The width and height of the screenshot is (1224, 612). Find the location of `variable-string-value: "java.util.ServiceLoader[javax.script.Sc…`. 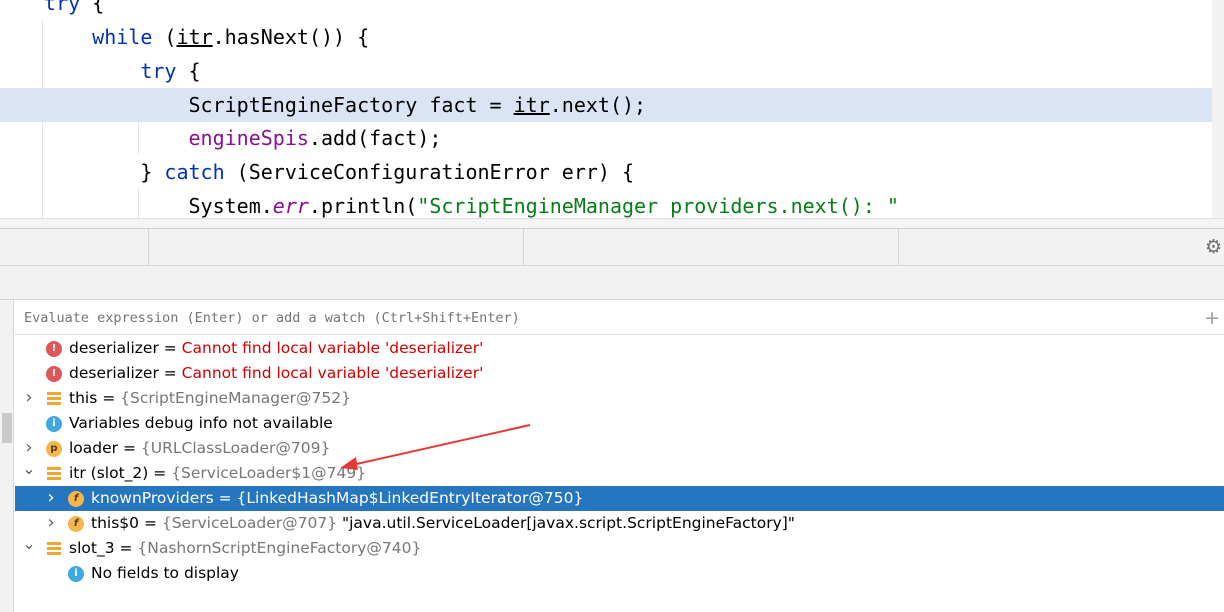

variable-string-value: "java.util.ServiceLoader[javax.script.Sc… is located at coordinates (566, 523).